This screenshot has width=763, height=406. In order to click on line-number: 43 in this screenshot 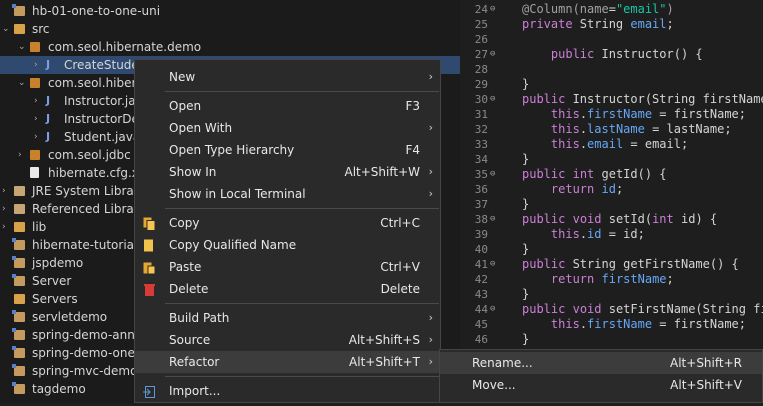, I will do `click(481, 294)`.